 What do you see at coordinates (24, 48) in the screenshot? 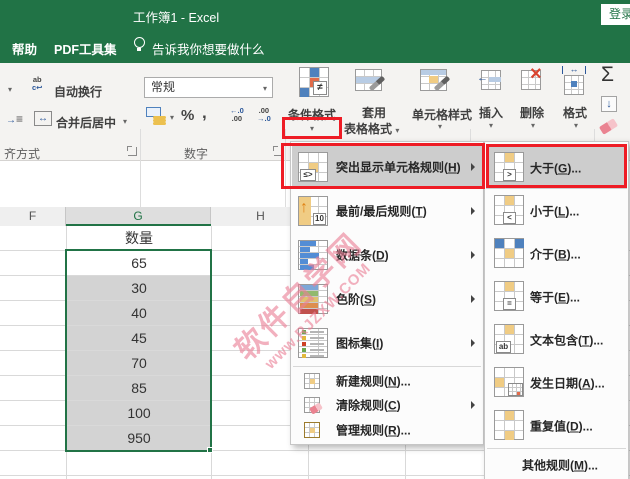
I see `tab-help: 帮助` at bounding box center [24, 48].